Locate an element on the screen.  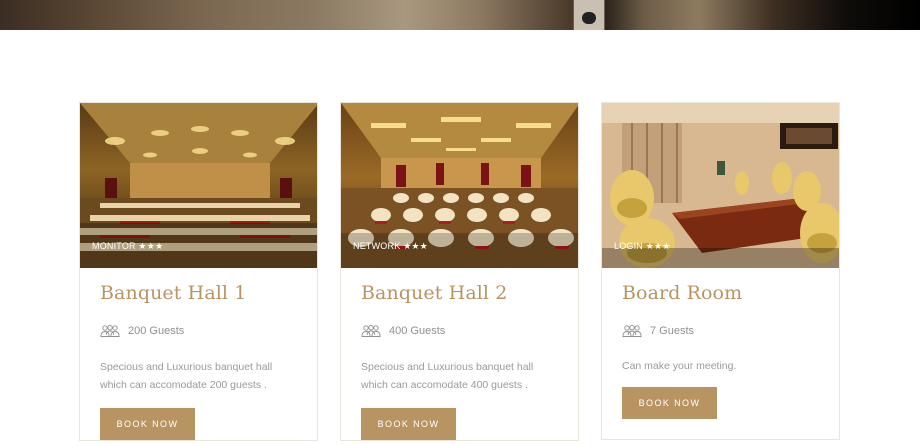
venue-image: MONITOR ★★★ is located at coordinates (198, 185).